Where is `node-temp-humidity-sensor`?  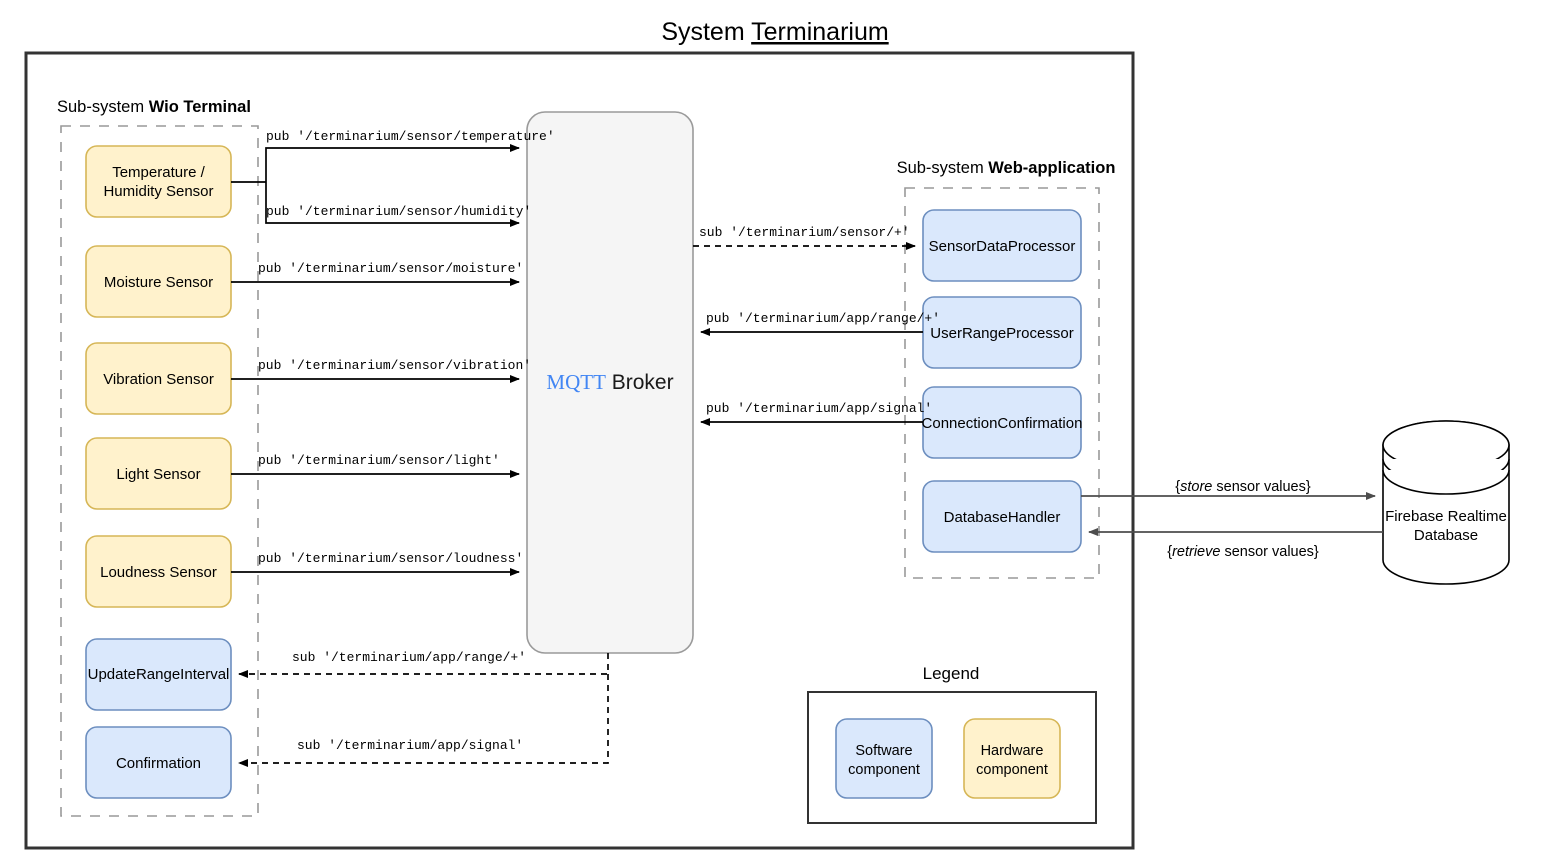 node-temp-humidity-sensor is located at coordinates (158, 181).